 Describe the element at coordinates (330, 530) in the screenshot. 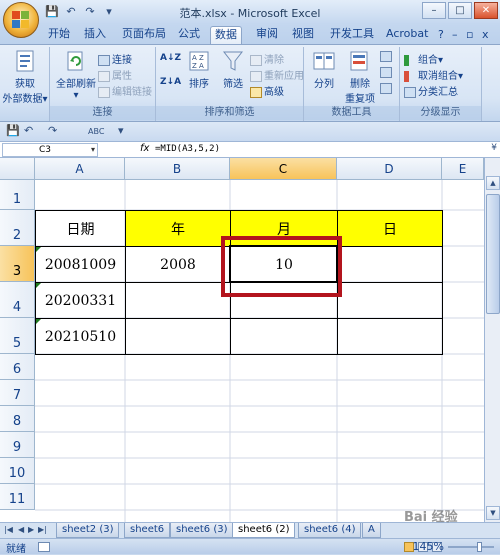

I see `sheet-tab: sheet6 (4)` at that location.